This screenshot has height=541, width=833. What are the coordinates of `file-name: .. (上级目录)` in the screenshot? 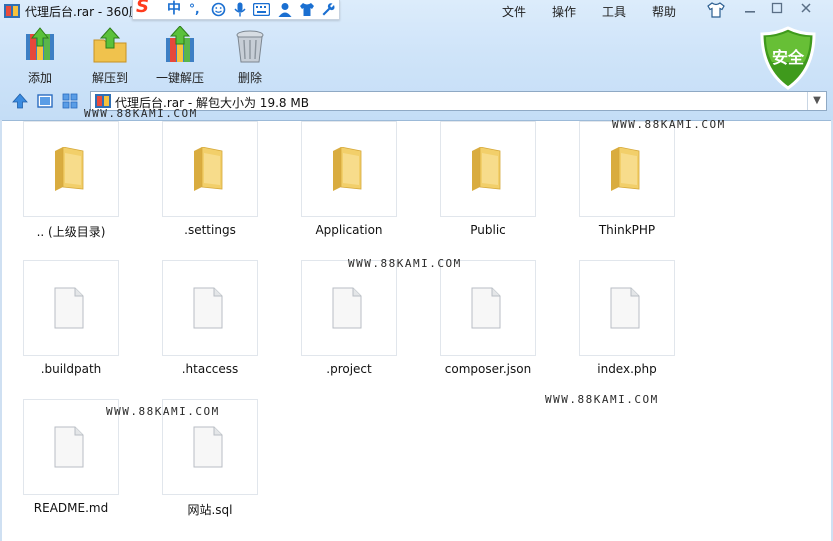 It's located at (71, 232).